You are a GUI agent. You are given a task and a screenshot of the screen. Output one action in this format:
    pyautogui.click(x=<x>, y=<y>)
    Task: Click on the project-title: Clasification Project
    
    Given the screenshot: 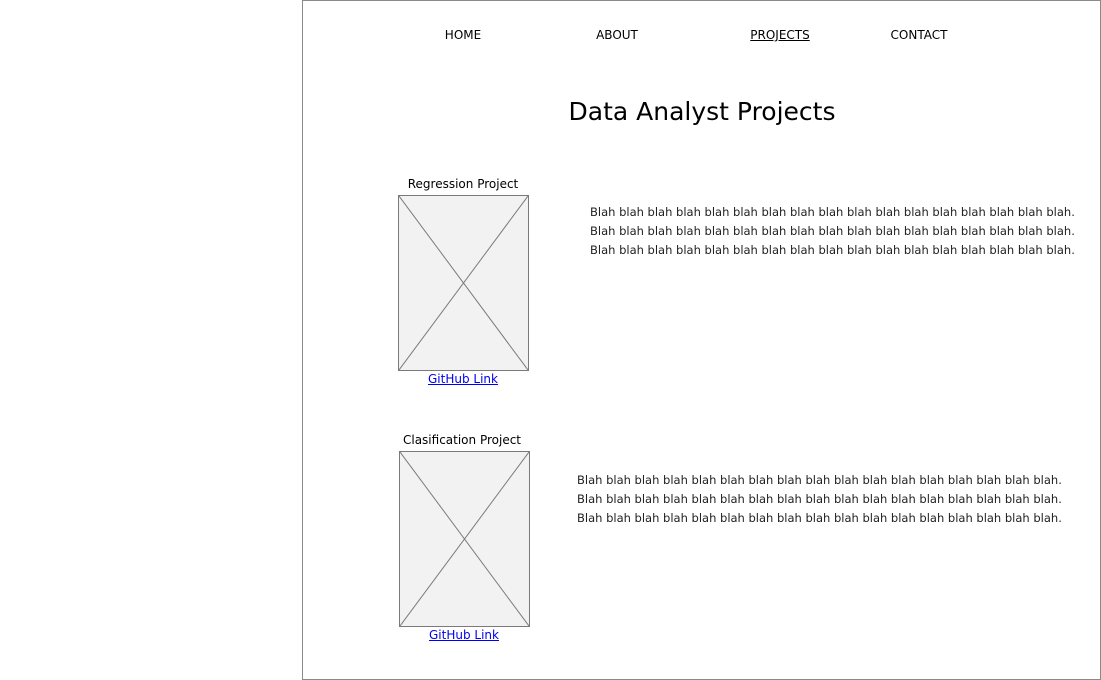 What is the action you would take?
    pyautogui.click(x=462, y=440)
    